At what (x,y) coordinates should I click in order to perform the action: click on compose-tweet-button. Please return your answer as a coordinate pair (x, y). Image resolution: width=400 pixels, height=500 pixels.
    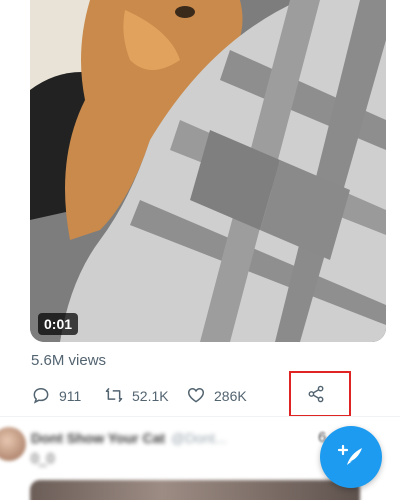
    Looking at the image, I should click on (351, 457).